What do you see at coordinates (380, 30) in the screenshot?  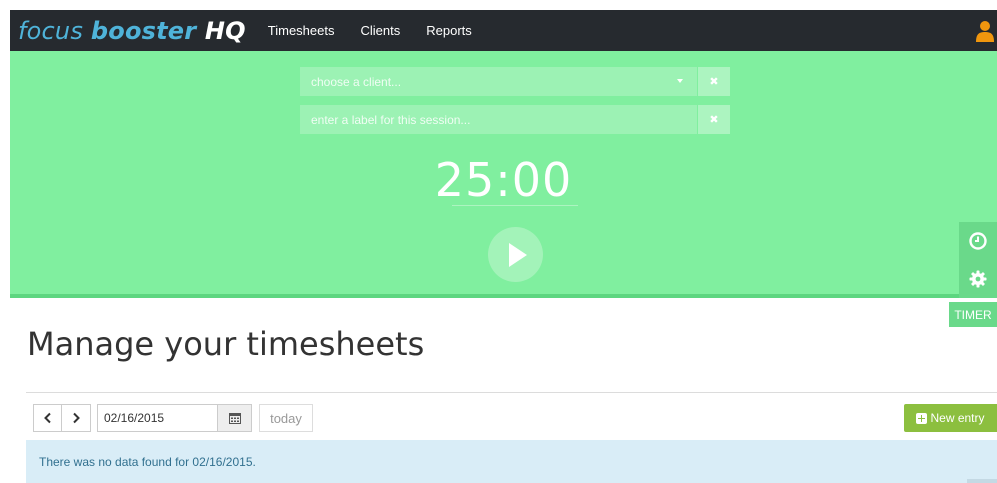 I see `nav-clients: Clients` at bounding box center [380, 30].